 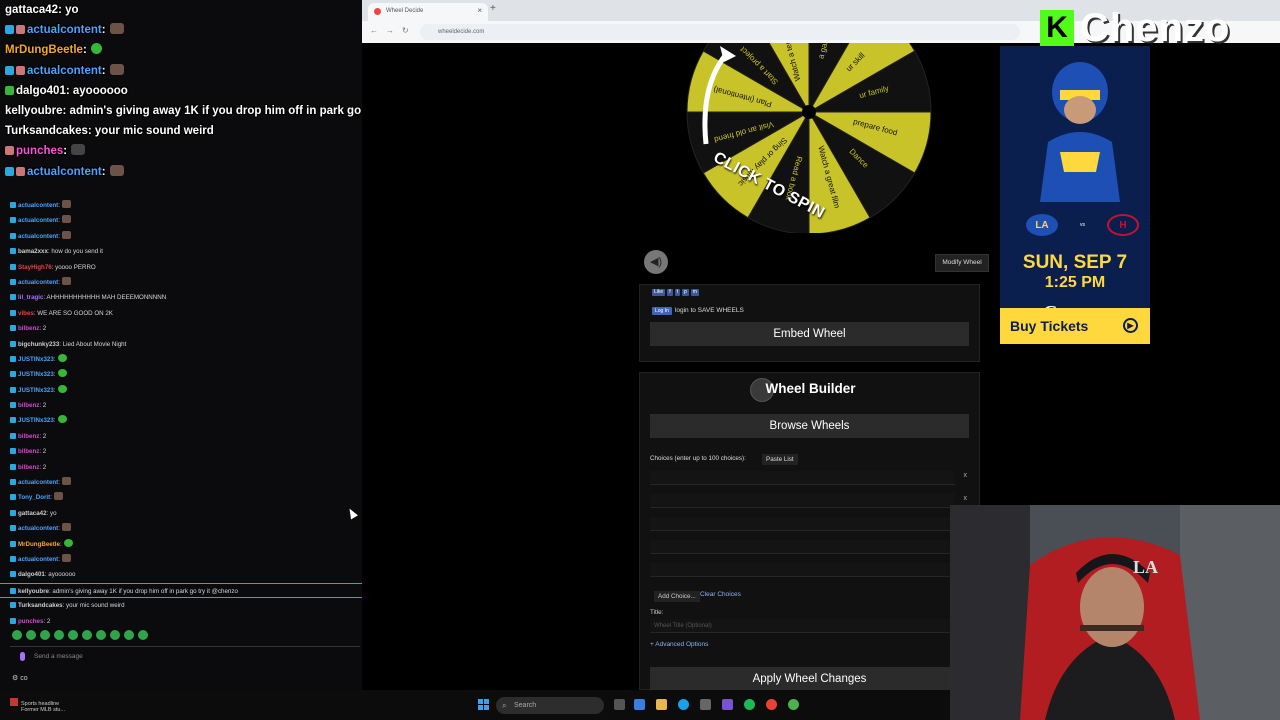 I want to click on modify-wheel-button: Modify Wheel, so click(x=962, y=263).